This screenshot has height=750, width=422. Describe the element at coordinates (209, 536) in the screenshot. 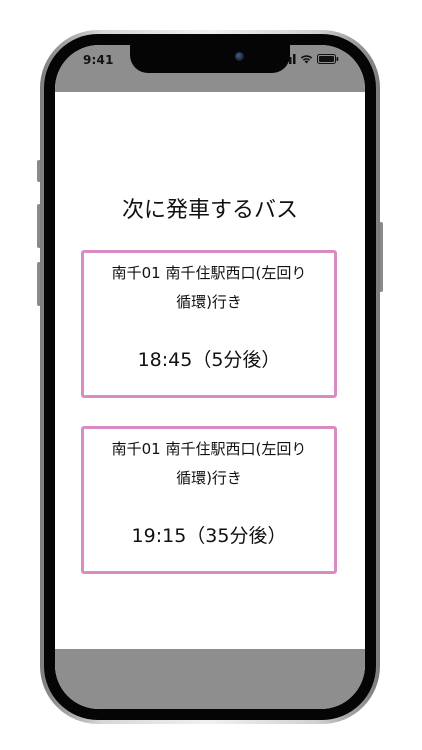

I see `departure-time: 19:15（35分後）` at that location.